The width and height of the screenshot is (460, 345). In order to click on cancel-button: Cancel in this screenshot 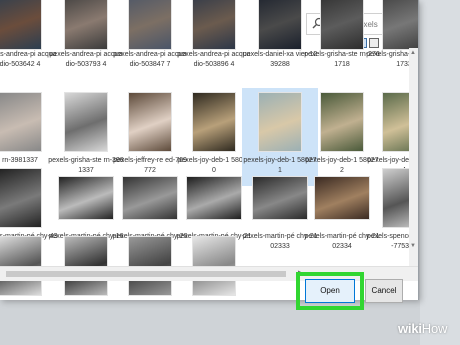, I will do `click(384, 291)`.